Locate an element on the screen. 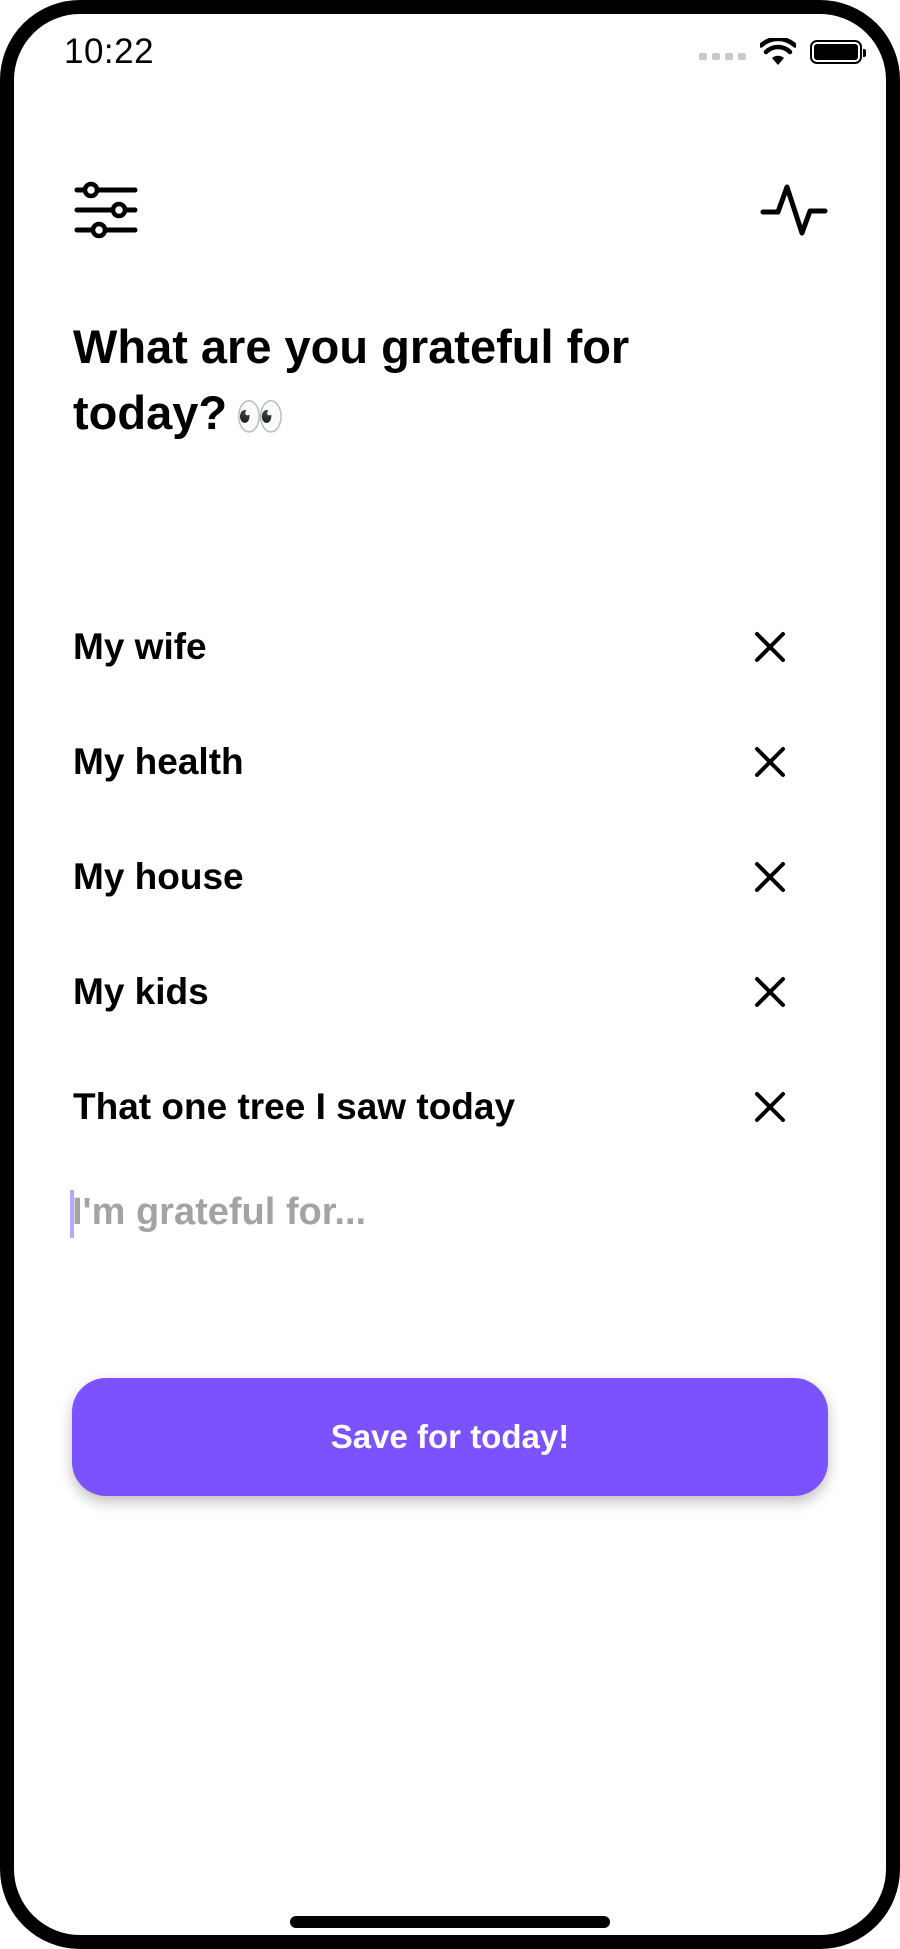 The height and width of the screenshot is (1949, 900). filters-button is located at coordinates (106, 210).